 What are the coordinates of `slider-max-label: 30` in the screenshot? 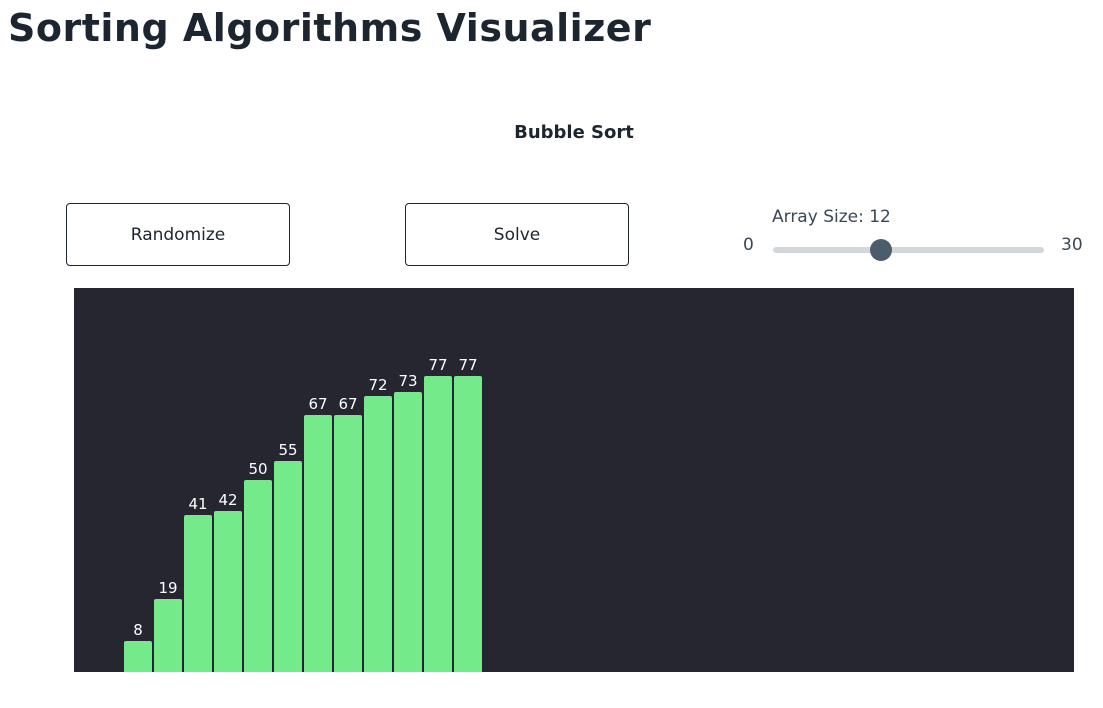 It's located at (1072, 245).